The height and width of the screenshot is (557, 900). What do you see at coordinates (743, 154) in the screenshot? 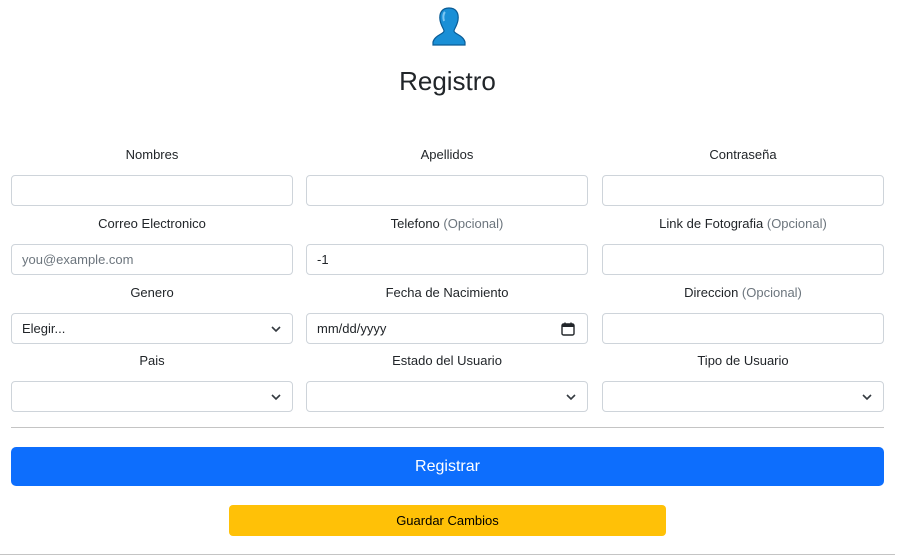
I see `contrasena-label: Contraseña` at bounding box center [743, 154].